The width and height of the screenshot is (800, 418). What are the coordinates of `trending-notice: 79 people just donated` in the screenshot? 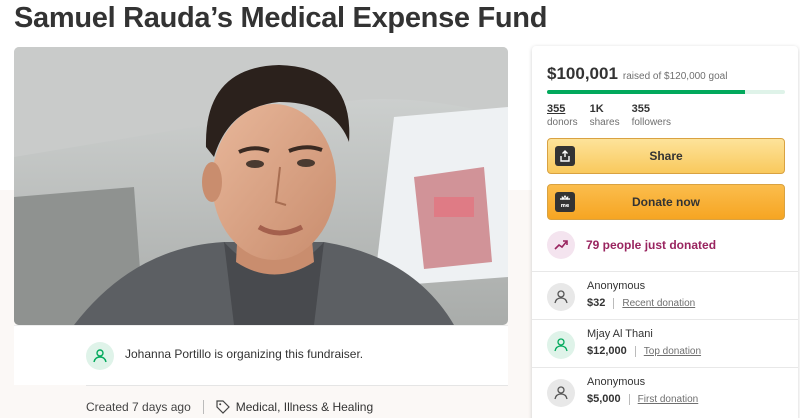 It's located at (631, 245).